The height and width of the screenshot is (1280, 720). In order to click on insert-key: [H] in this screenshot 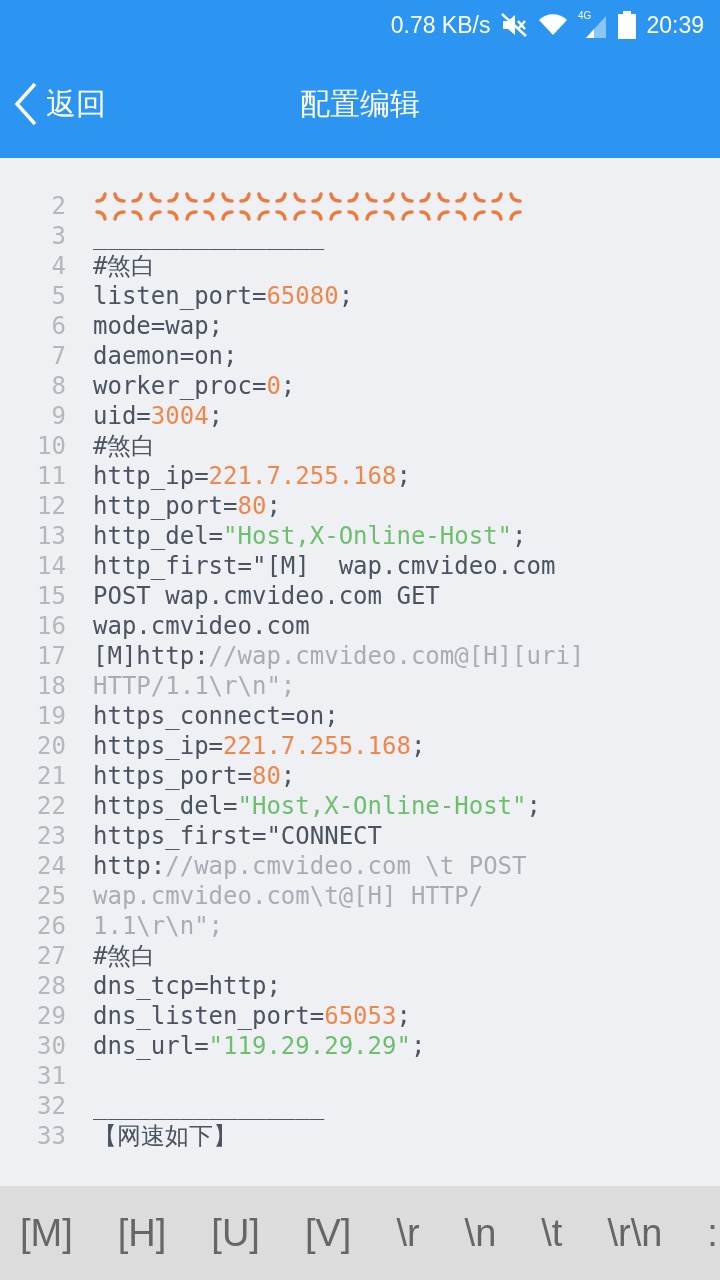, I will do `click(142, 1233)`.